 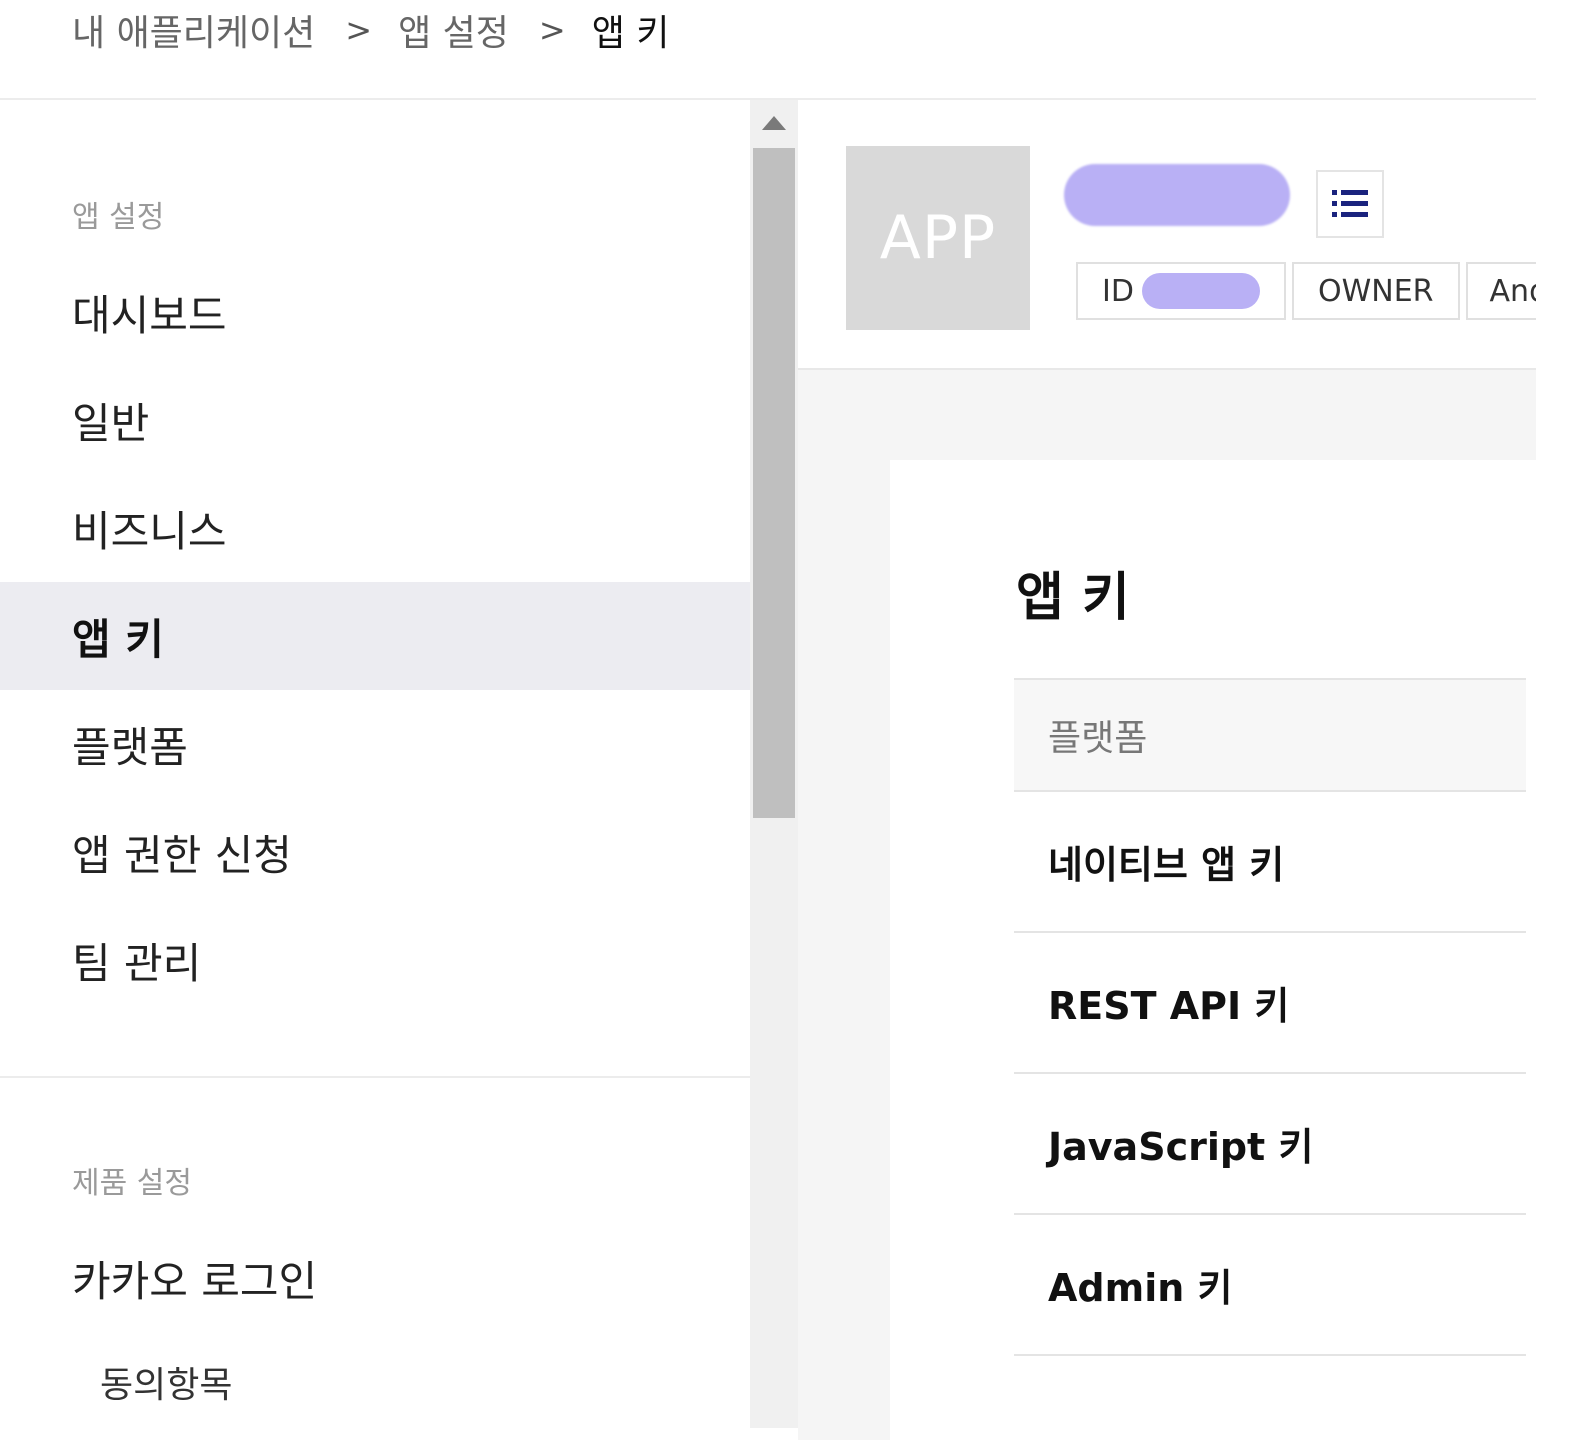 I want to click on list-icon, so click(x=1350, y=203).